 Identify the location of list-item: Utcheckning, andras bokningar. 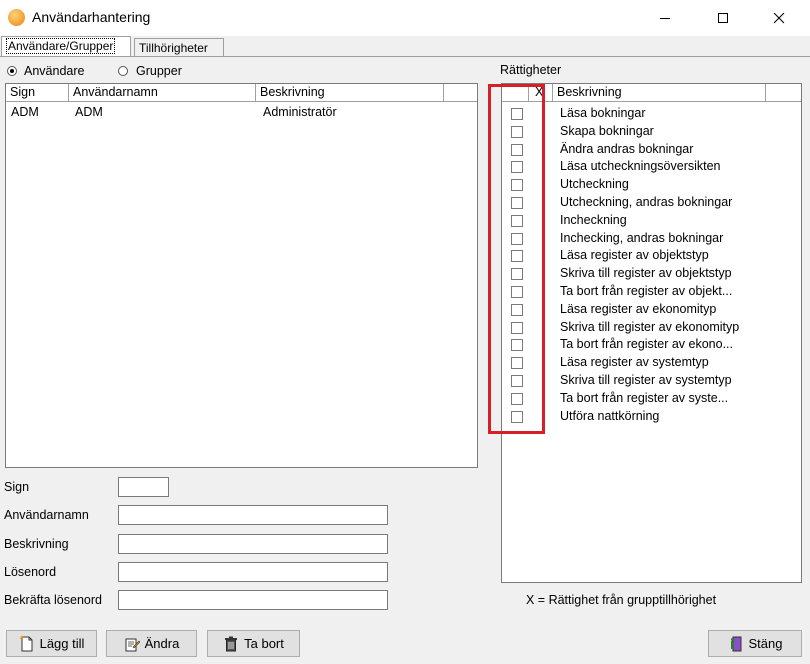
(651, 203).